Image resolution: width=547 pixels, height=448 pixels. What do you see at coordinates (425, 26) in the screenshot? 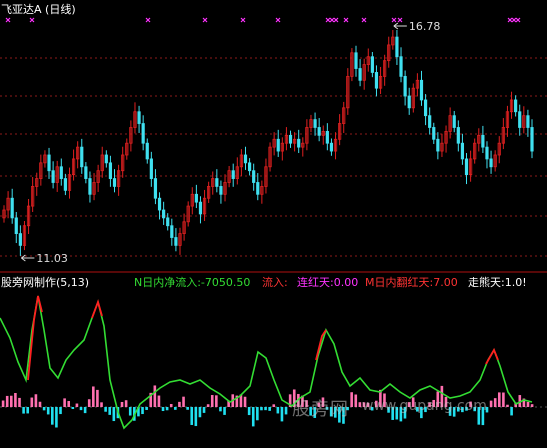
I see `high-price-label: 16.78` at bounding box center [425, 26].